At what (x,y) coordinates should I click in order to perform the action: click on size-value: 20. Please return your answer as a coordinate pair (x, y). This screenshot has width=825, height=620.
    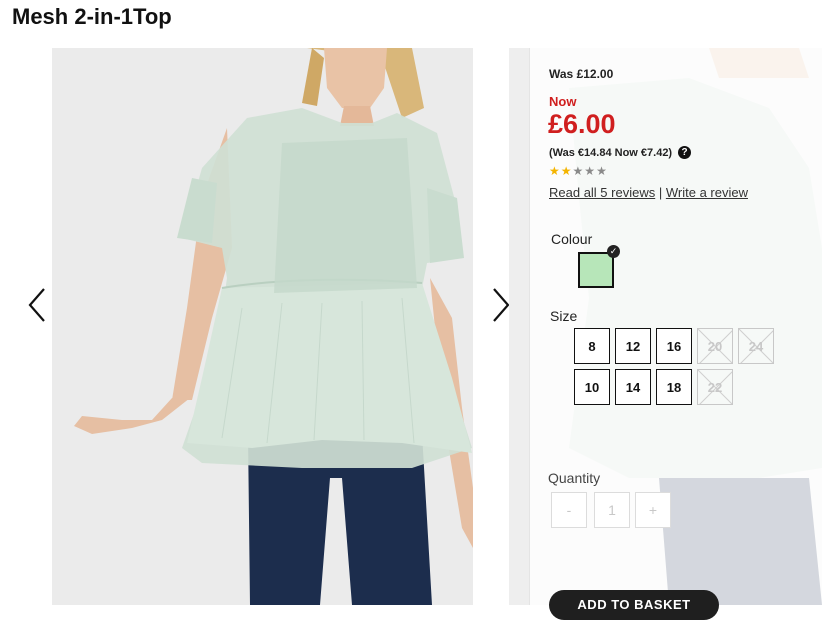
    Looking at the image, I should click on (715, 346).